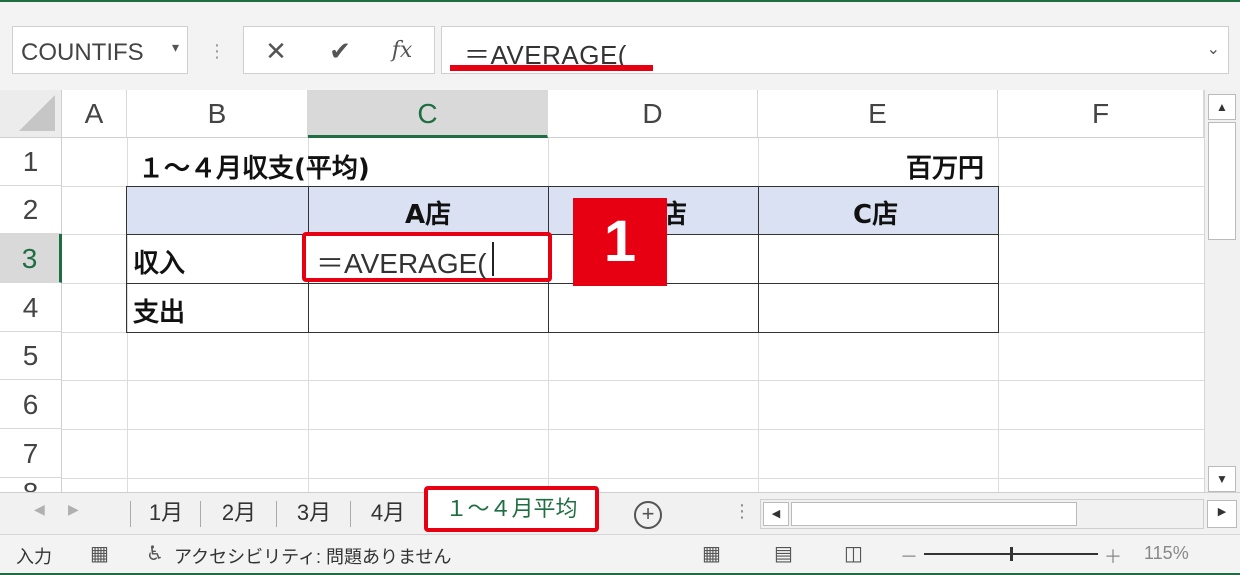 This screenshot has height=575, width=1240. I want to click on cell-c2: A店, so click(428, 210).